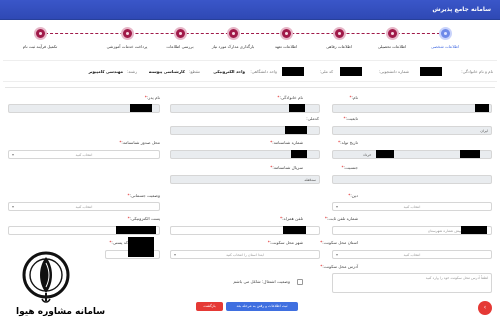 The height and width of the screenshot is (324, 500). I want to click on step-review: بررسی اطلاعات, so click(180, 39).